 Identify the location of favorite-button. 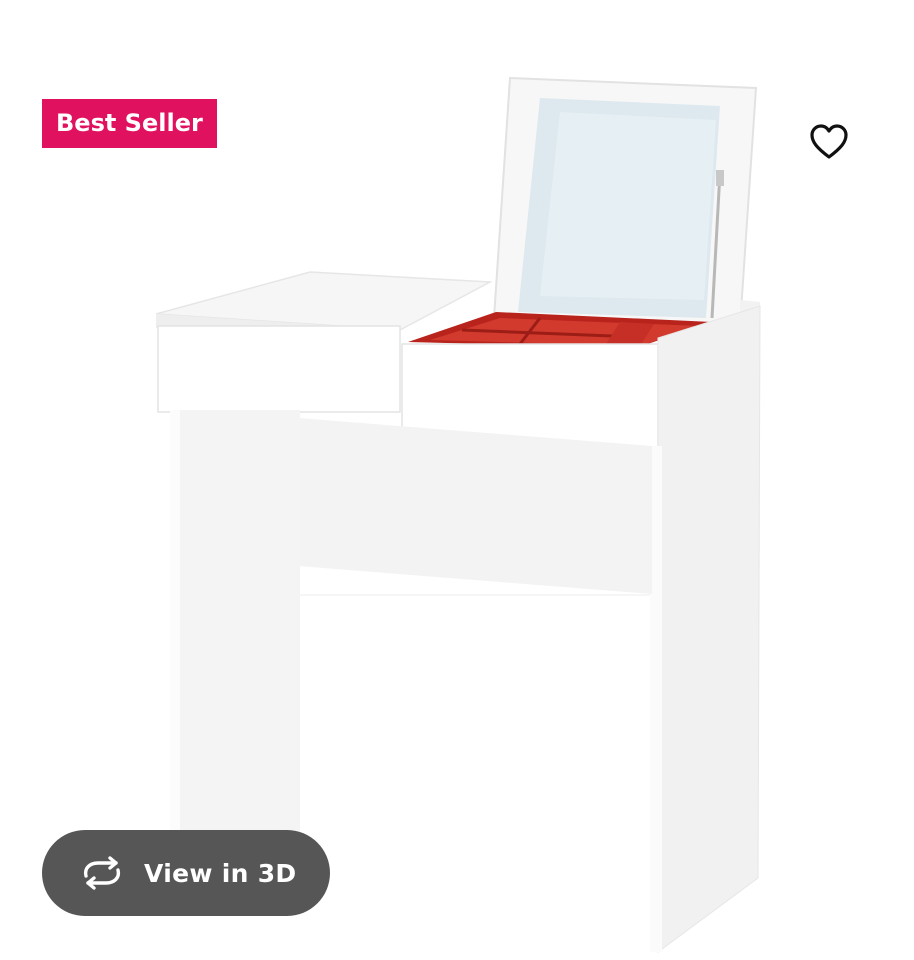
(829, 142).